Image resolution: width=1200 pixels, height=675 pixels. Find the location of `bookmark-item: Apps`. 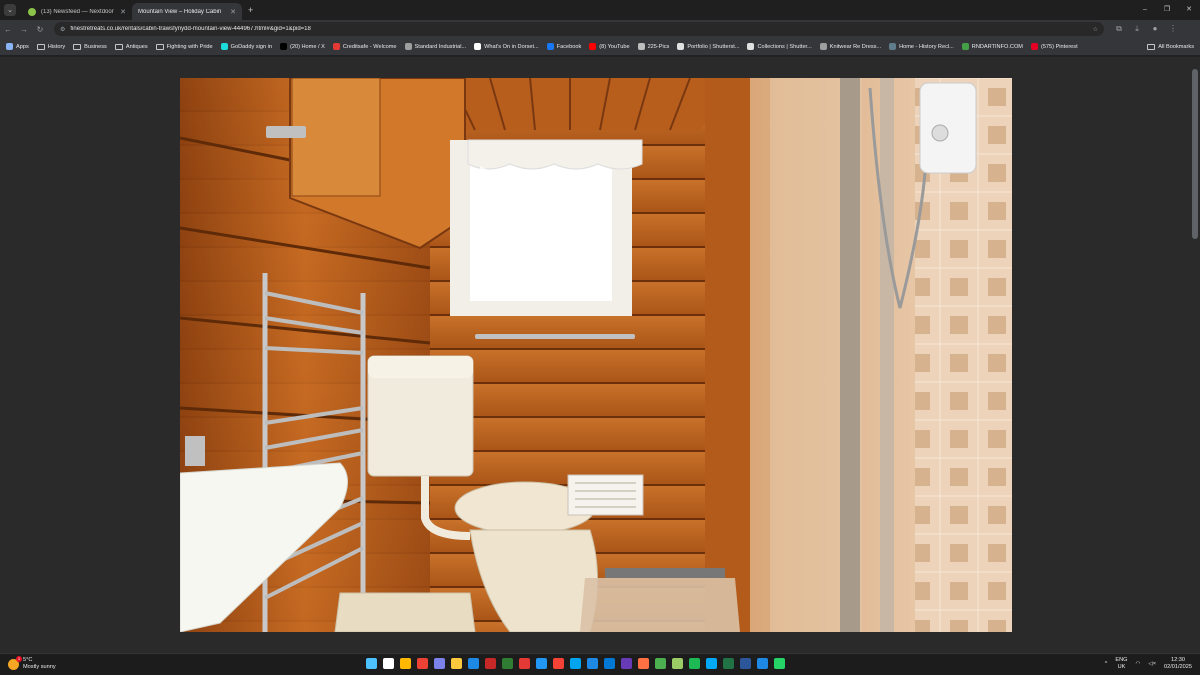

bookmark-item: Apps is located at coordinates (17, 46).